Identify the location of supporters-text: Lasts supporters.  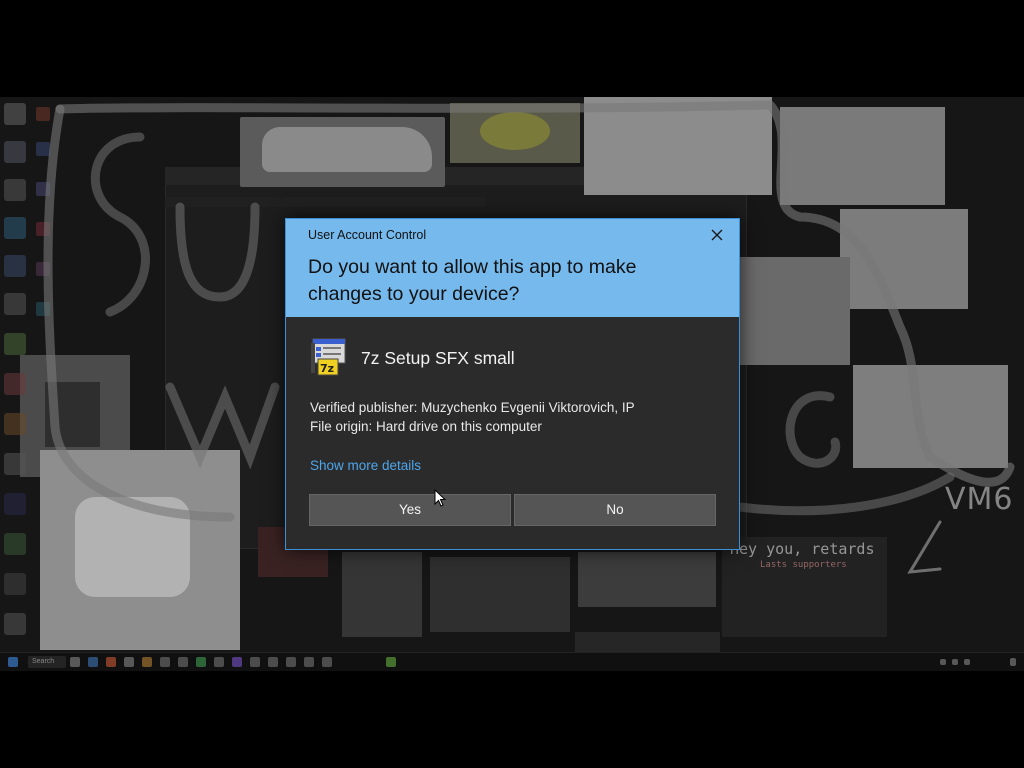
(803, 565).